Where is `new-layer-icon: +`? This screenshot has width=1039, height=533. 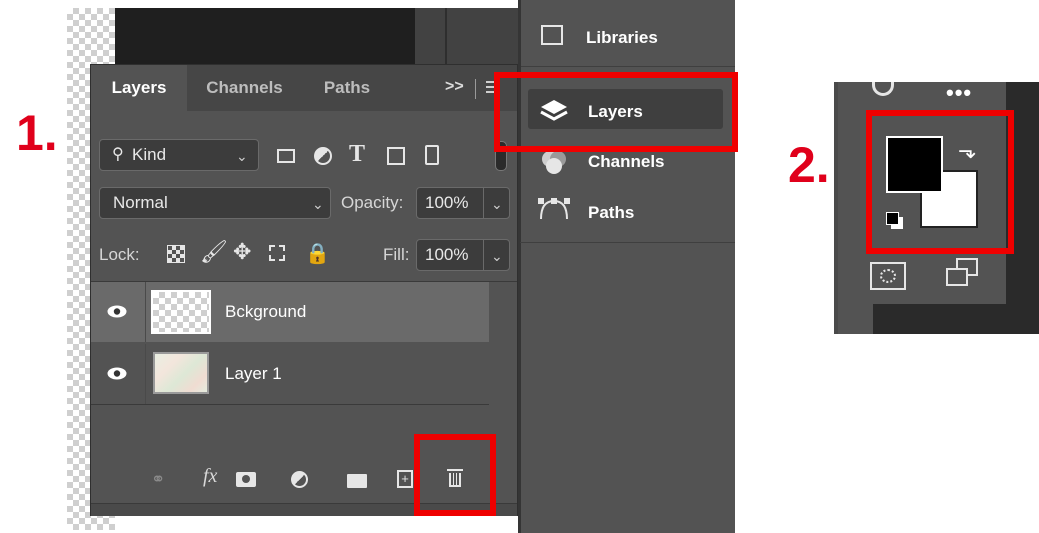 new-layer-icon: + is located at coordinates (405, 479).